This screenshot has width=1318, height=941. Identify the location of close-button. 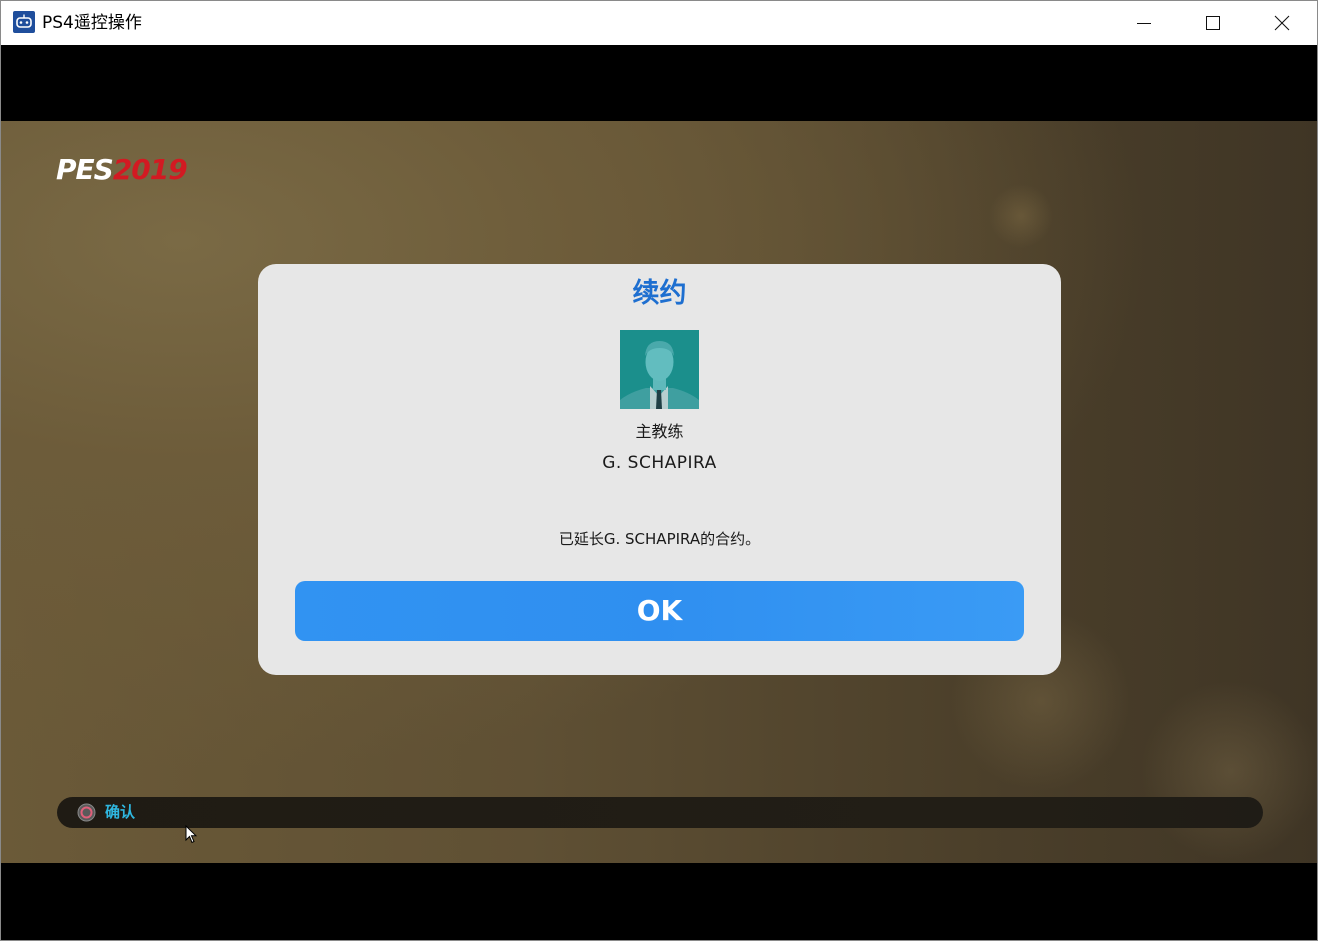
(1282, 23).